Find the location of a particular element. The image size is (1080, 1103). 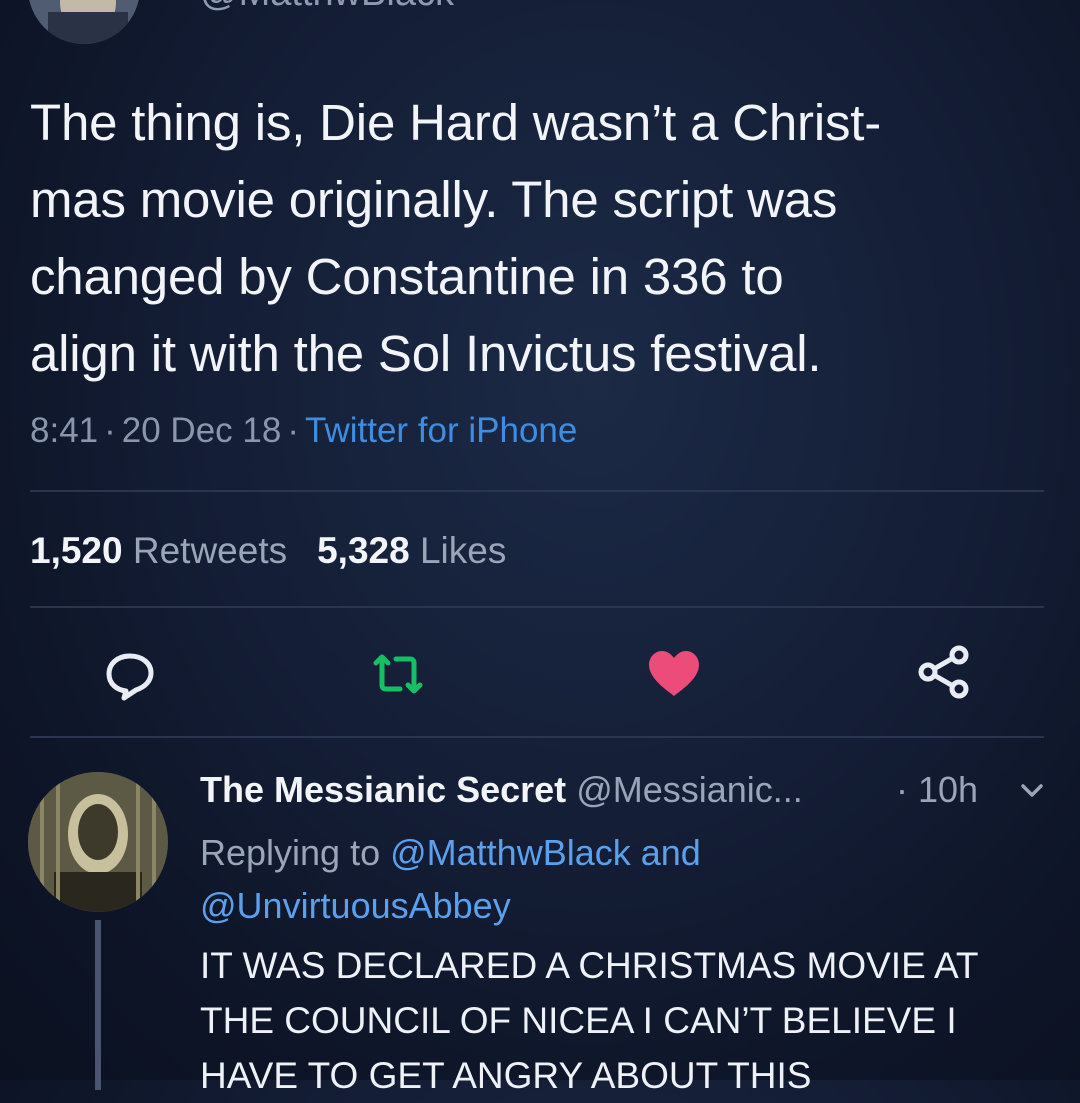

author-handle: @MatthwBlack is located at coordinates (327, 8).